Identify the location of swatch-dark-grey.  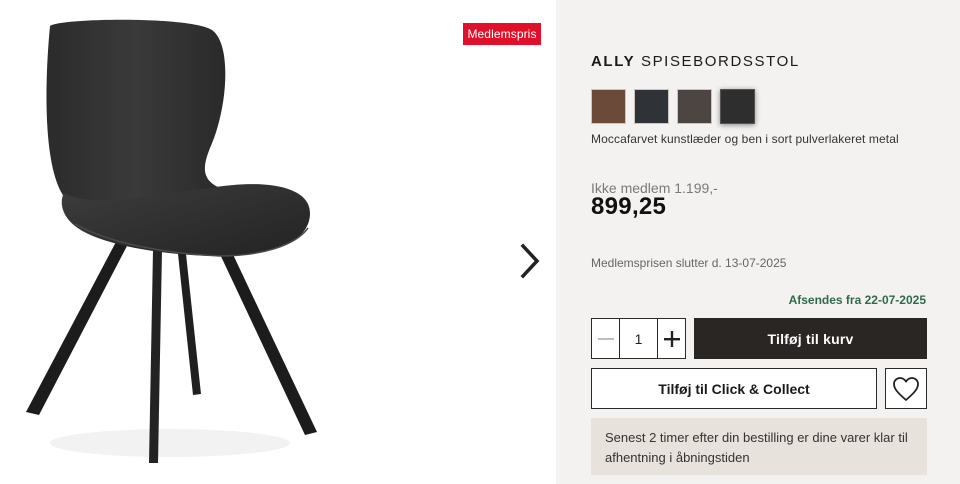
(651, 106).